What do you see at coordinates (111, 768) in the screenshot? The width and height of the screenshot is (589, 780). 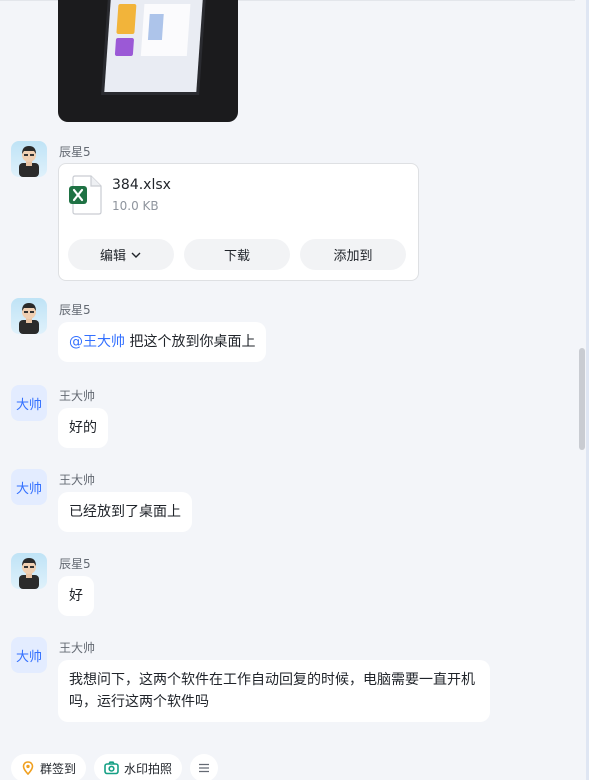 I see `camera-icon` at bounding box center [111, 768].